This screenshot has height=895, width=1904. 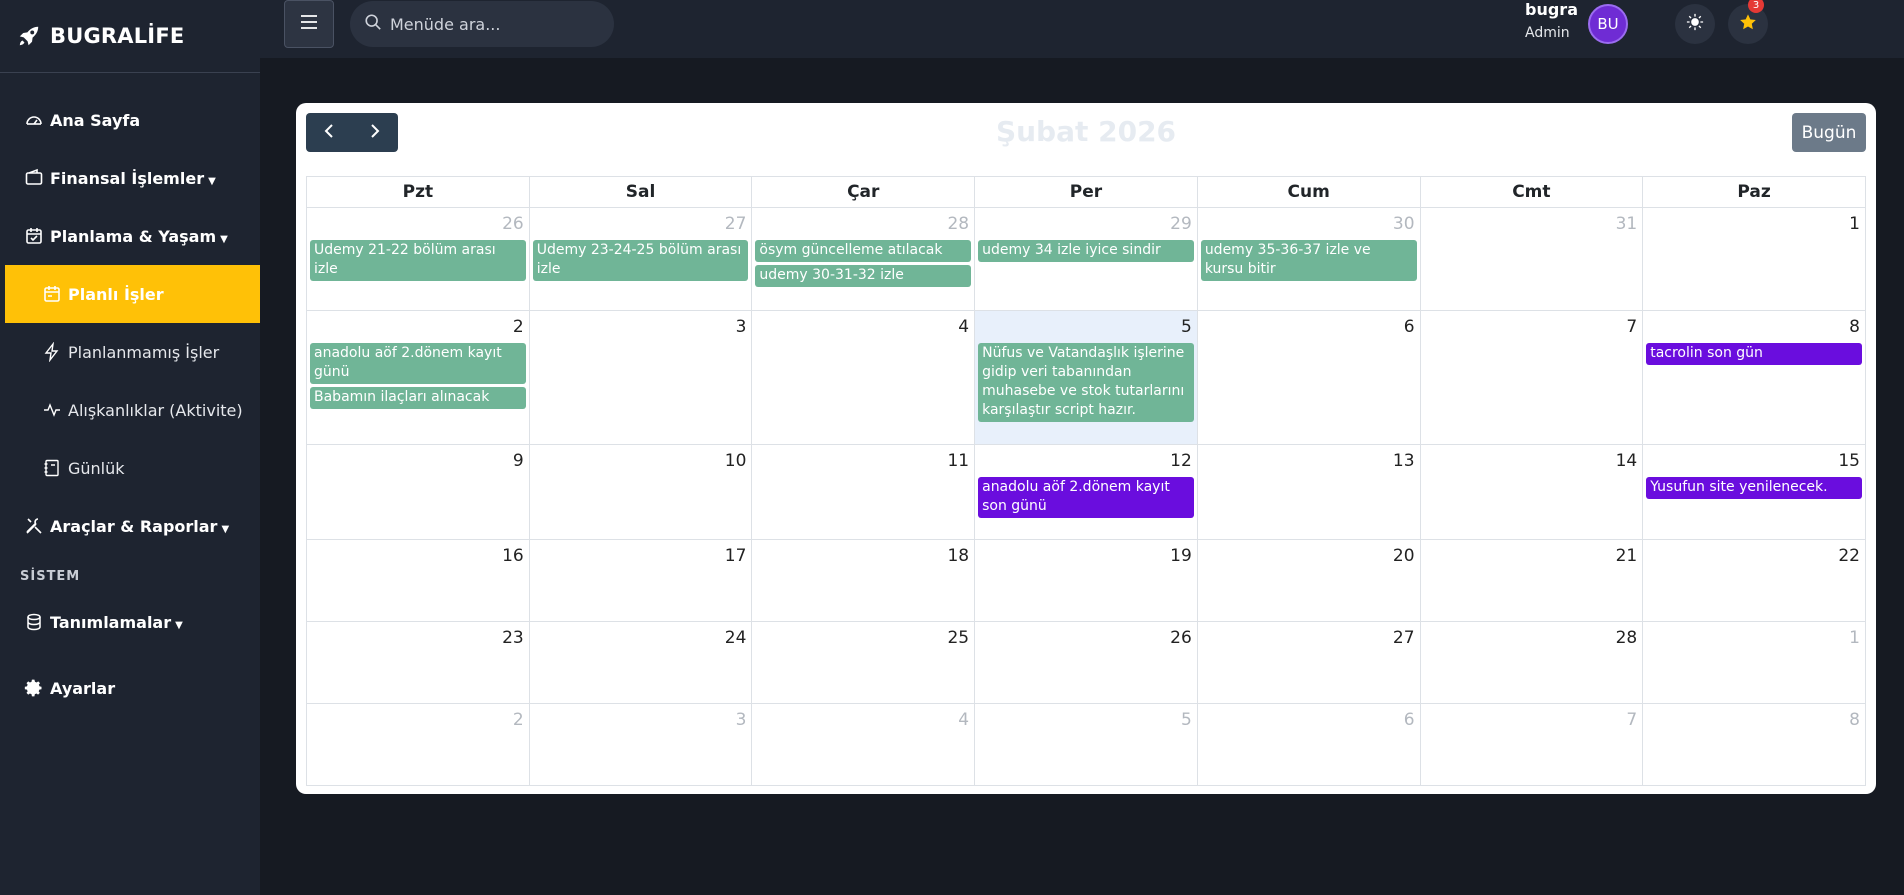 What do you see at coordinates (418, 580) in the screenshot?
I see `calendar-day-cell: 16` at bounding box center [418, 580].